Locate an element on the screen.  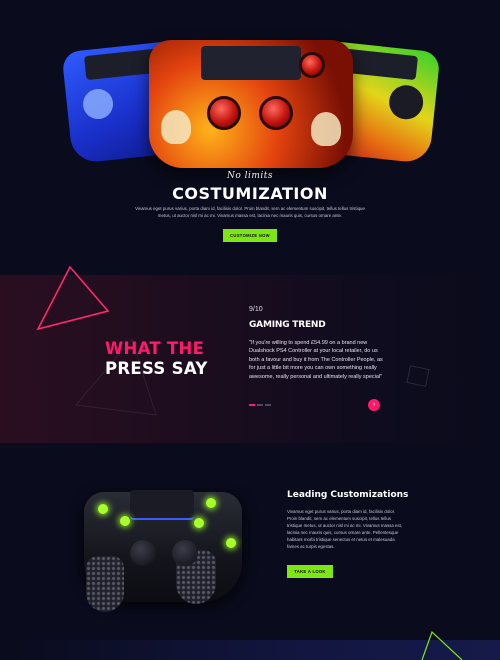
triangle-decoration is located at coordinates (73, 298).